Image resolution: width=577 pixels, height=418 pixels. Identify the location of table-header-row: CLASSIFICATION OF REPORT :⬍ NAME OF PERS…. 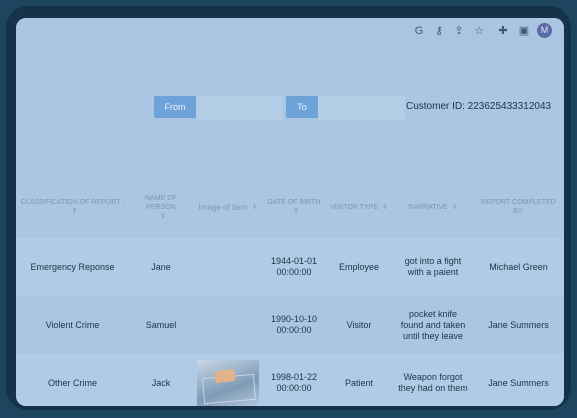
(290, 207).